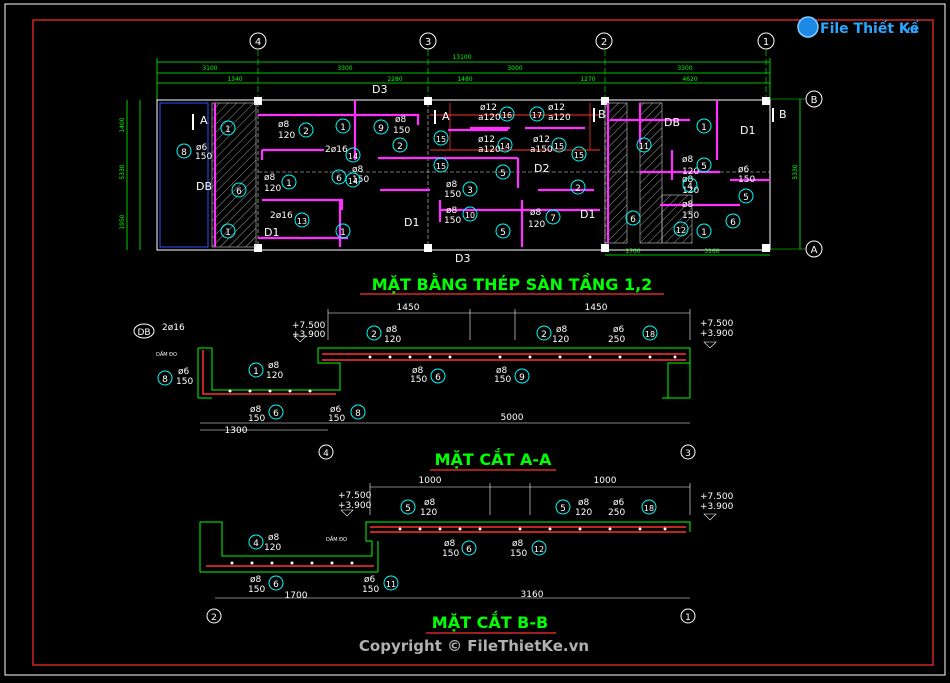 The height and width of the screenshot is (683, 950). Describe the element at coordinates (355, 506) in the screenshot. I see `section-bb-level-bottom-left: +3.900` at that location.